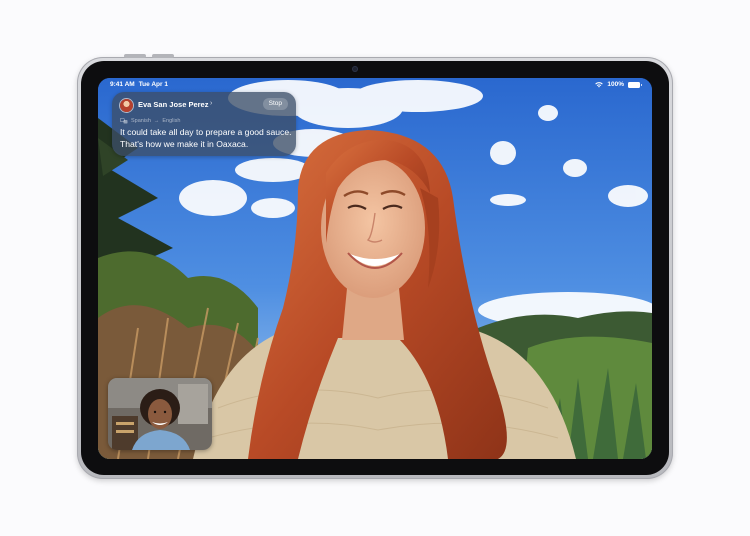 This screenshot has width=750, height=536. What do you see at coordinates (599, 84) in the screenshot?
I see `wifi-icon` at bounding box center [599, 84].